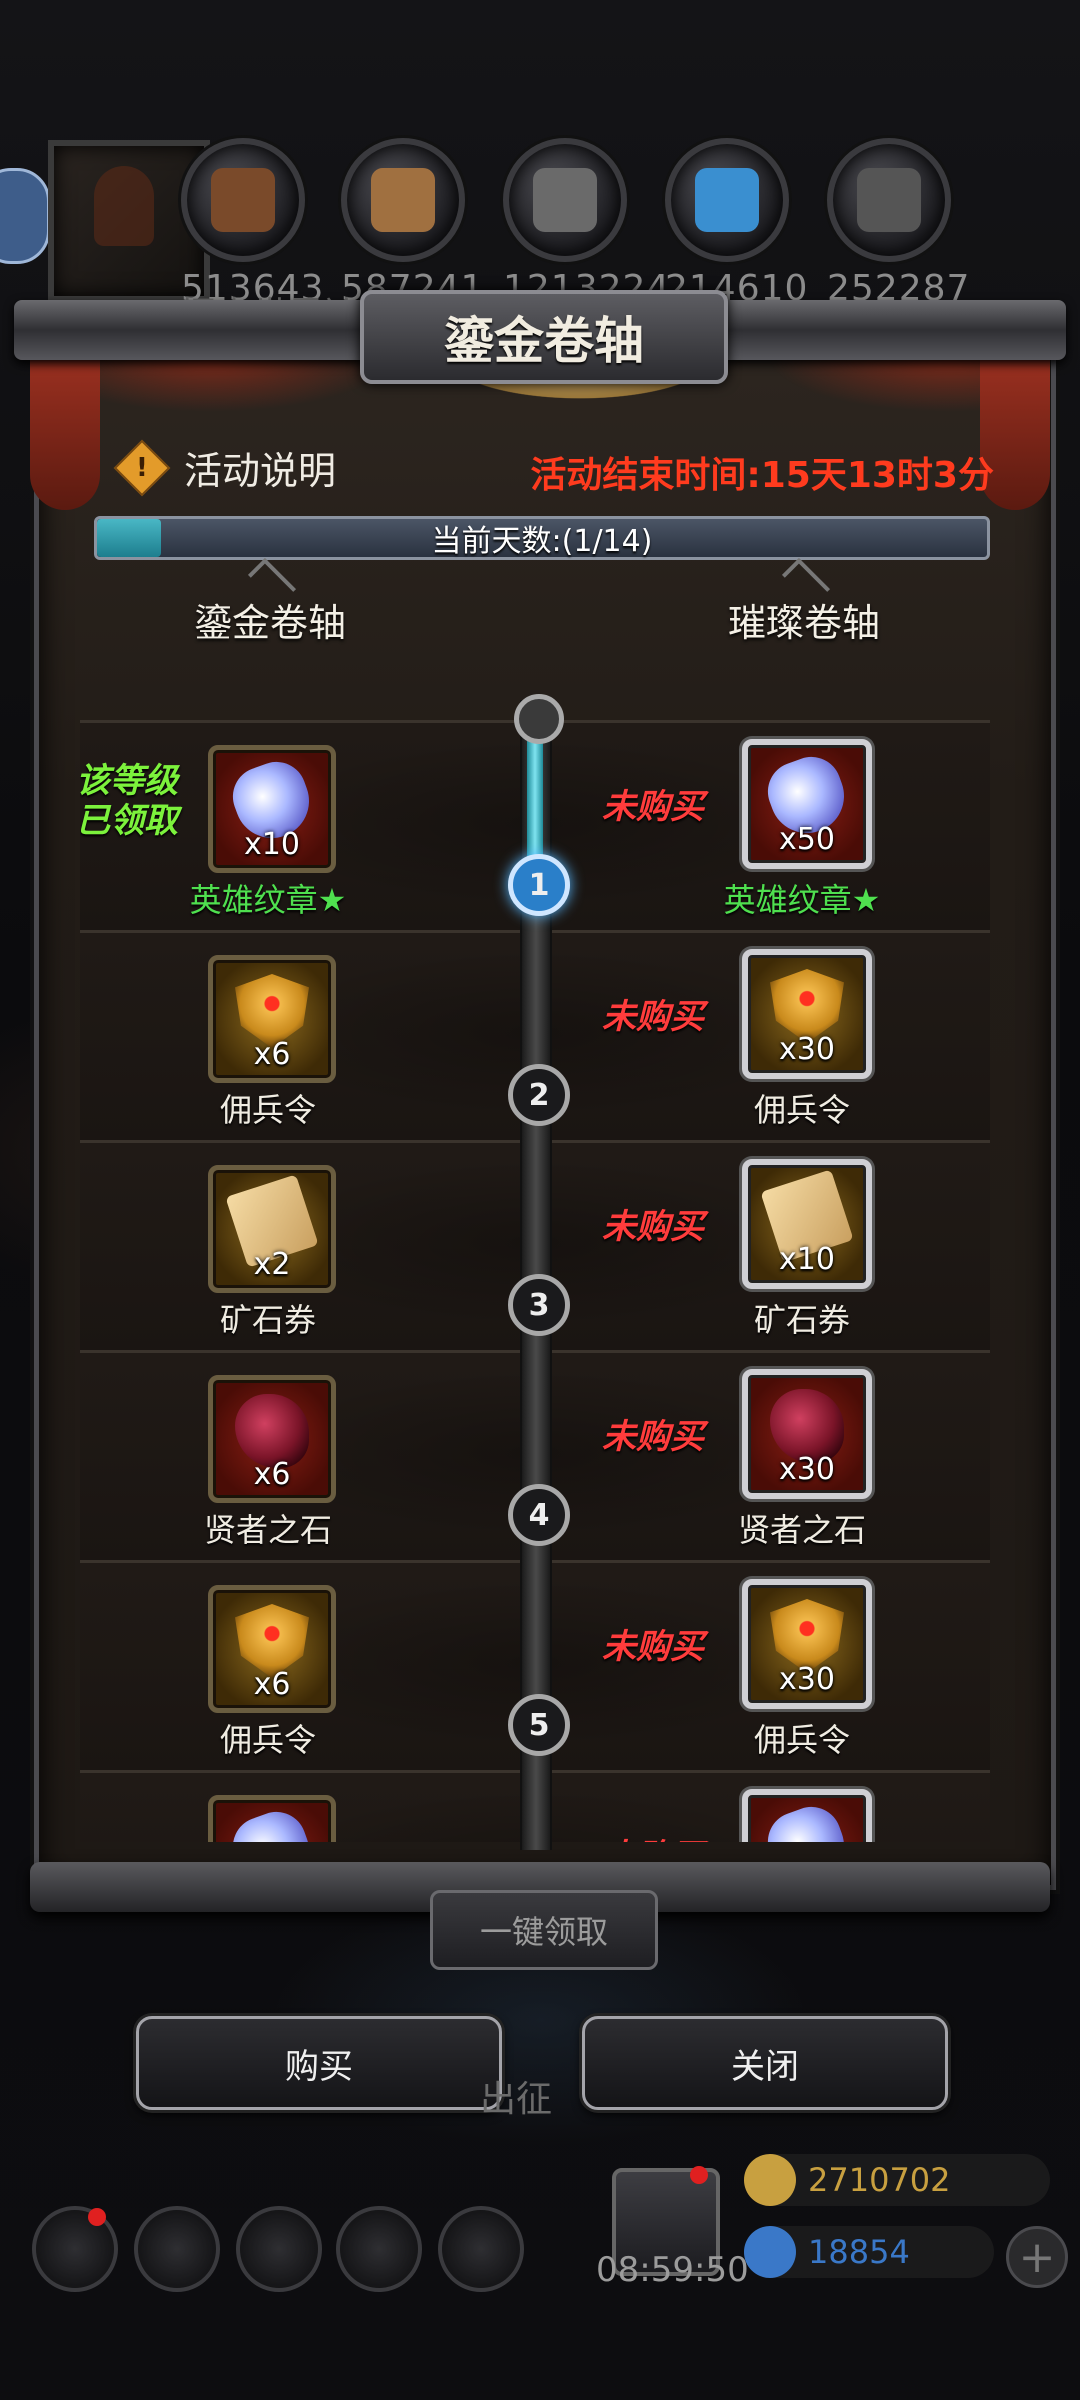 The image size is (1080, 2400). I want to click on gold-coin-icon, so click(770, 2180).